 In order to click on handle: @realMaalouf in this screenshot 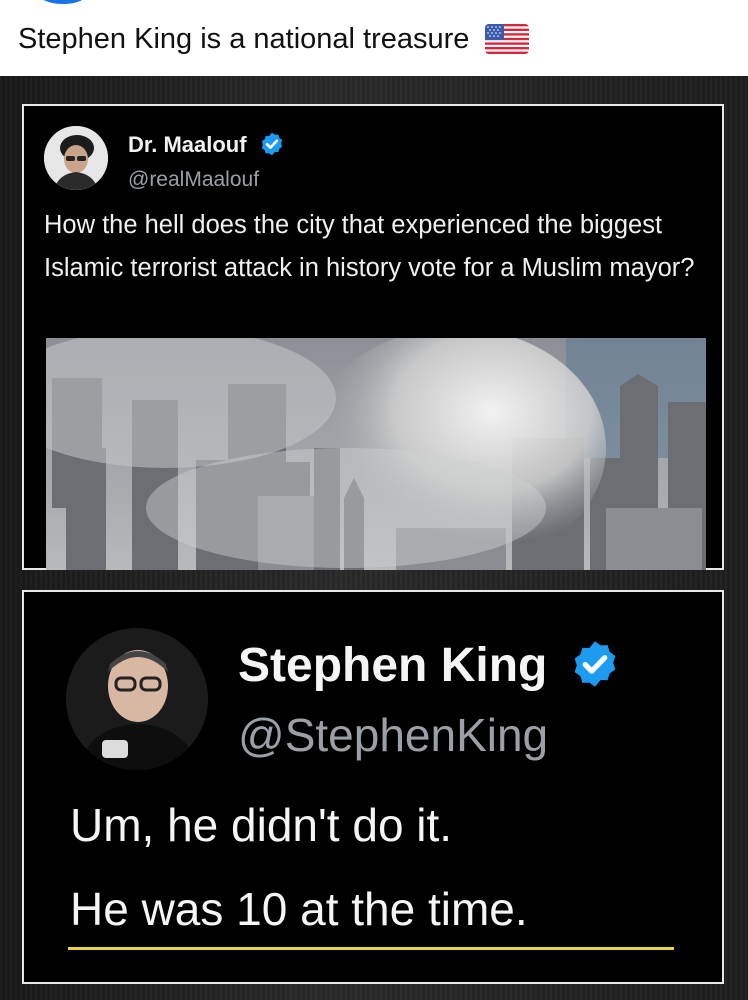, I will do `click(193, 180)`.